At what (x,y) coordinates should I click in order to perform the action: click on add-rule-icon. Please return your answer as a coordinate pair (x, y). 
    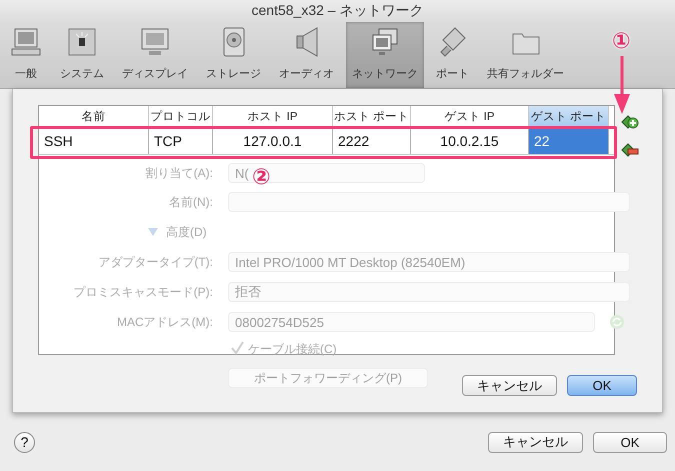
    Looking at the image, I should click on (630, 122).